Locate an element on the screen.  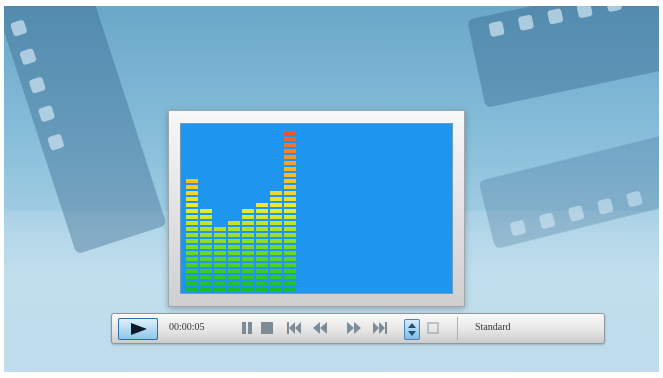
fast-forward-button is located at coordinates (353, 328).